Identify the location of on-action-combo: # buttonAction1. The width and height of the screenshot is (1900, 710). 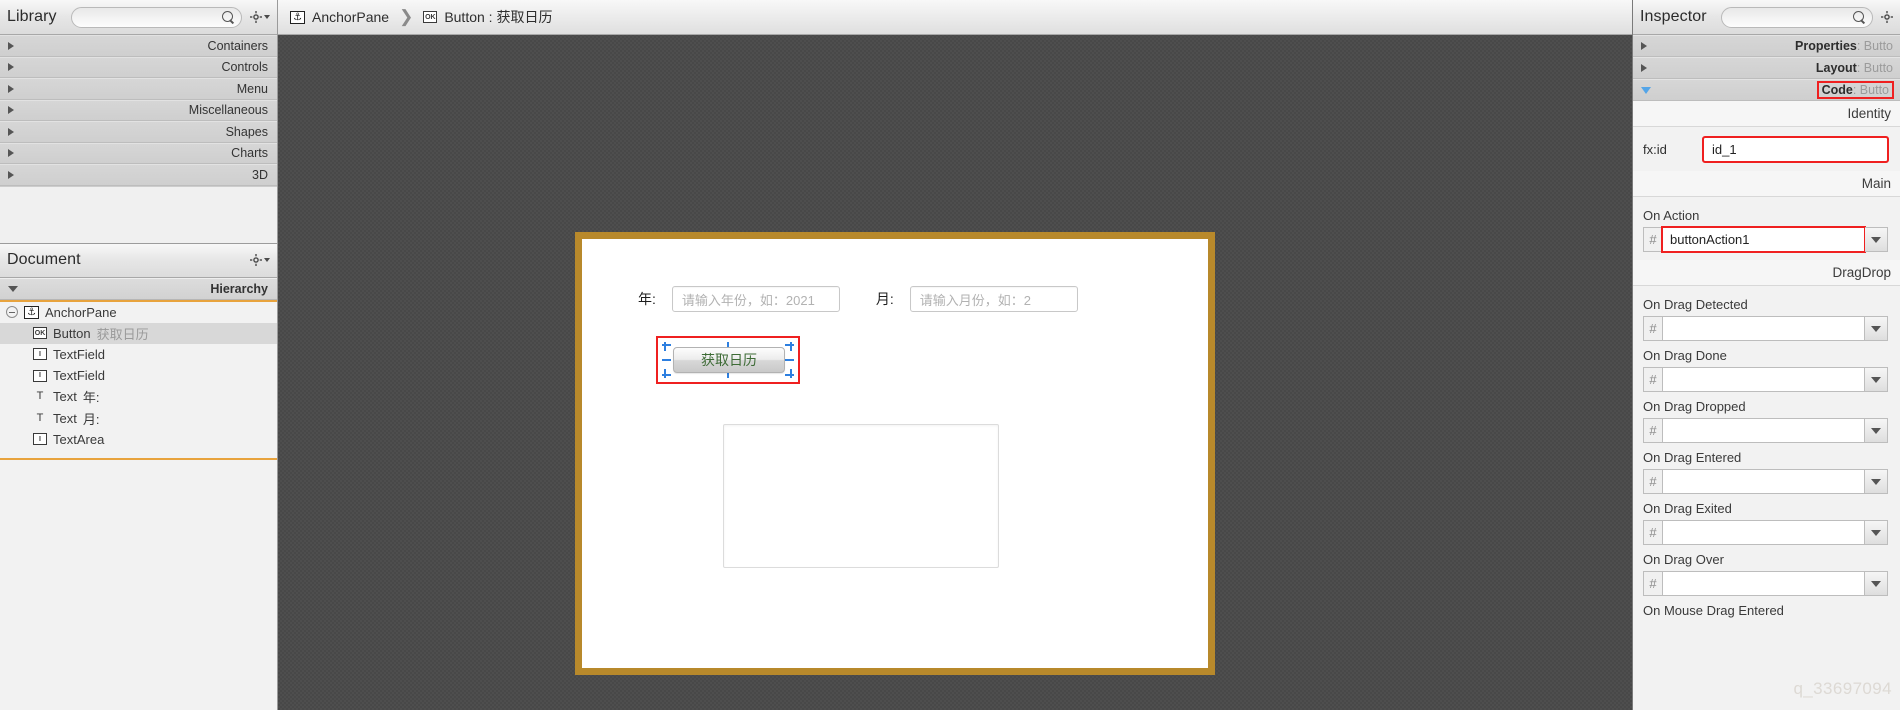
(1765, 239).